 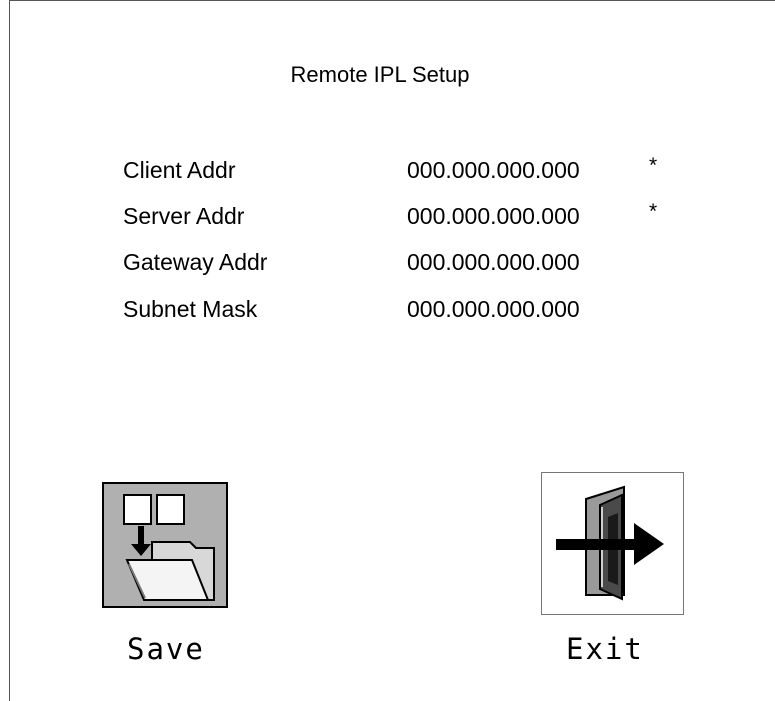 I want to click on save-button, so click(x=165, y=545).